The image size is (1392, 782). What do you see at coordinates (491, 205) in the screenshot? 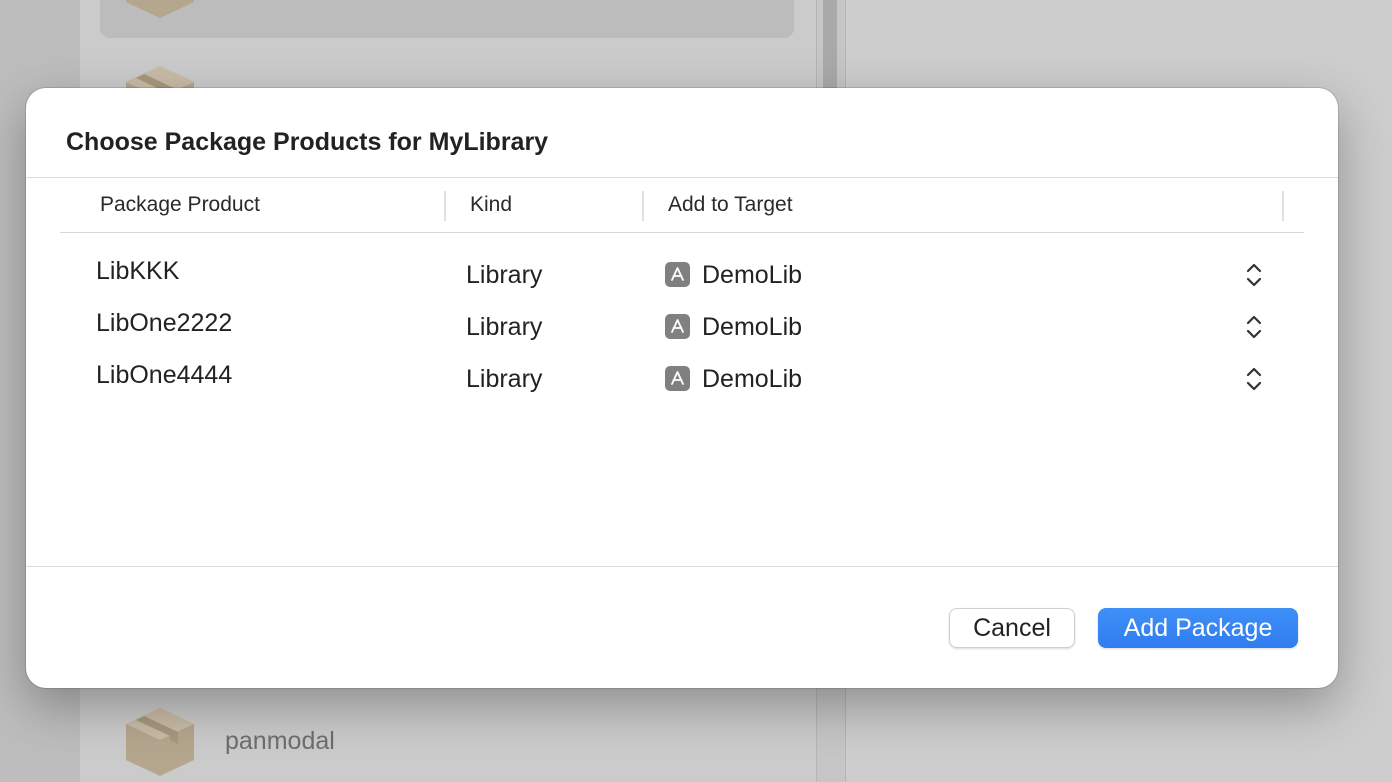
I see `column-header-kind: Kind` at bounding box center [491, 205].